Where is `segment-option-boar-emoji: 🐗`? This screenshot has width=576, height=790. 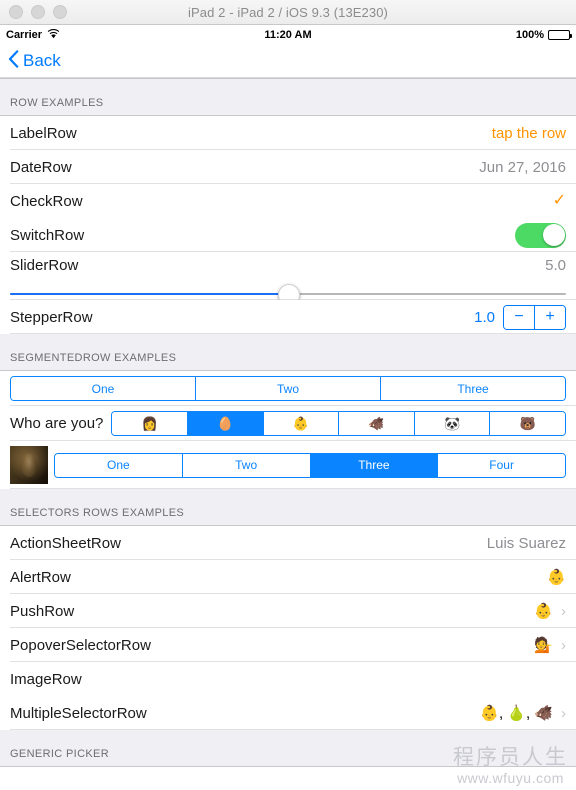 segment-option-boar-emoji: 🐗 is located at coordinates (377, 423).